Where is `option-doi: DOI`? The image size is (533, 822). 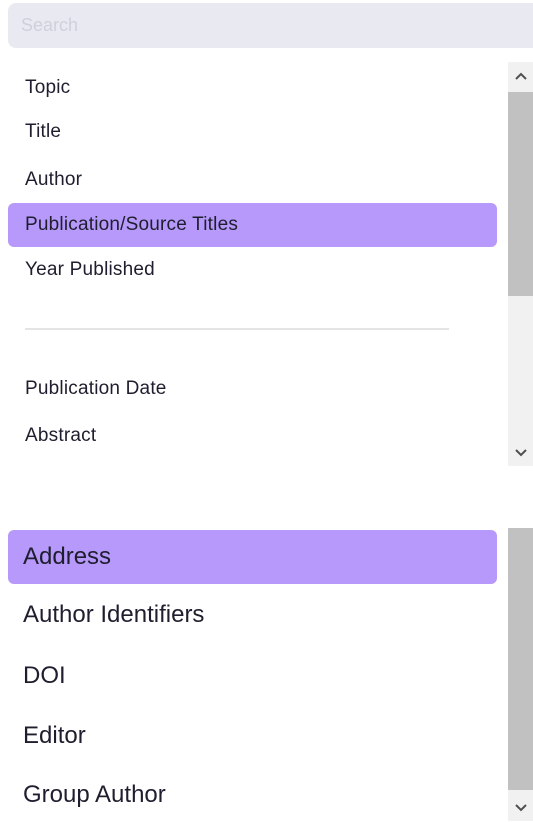 option-doi: DOI is located at coordinates (252, 676).